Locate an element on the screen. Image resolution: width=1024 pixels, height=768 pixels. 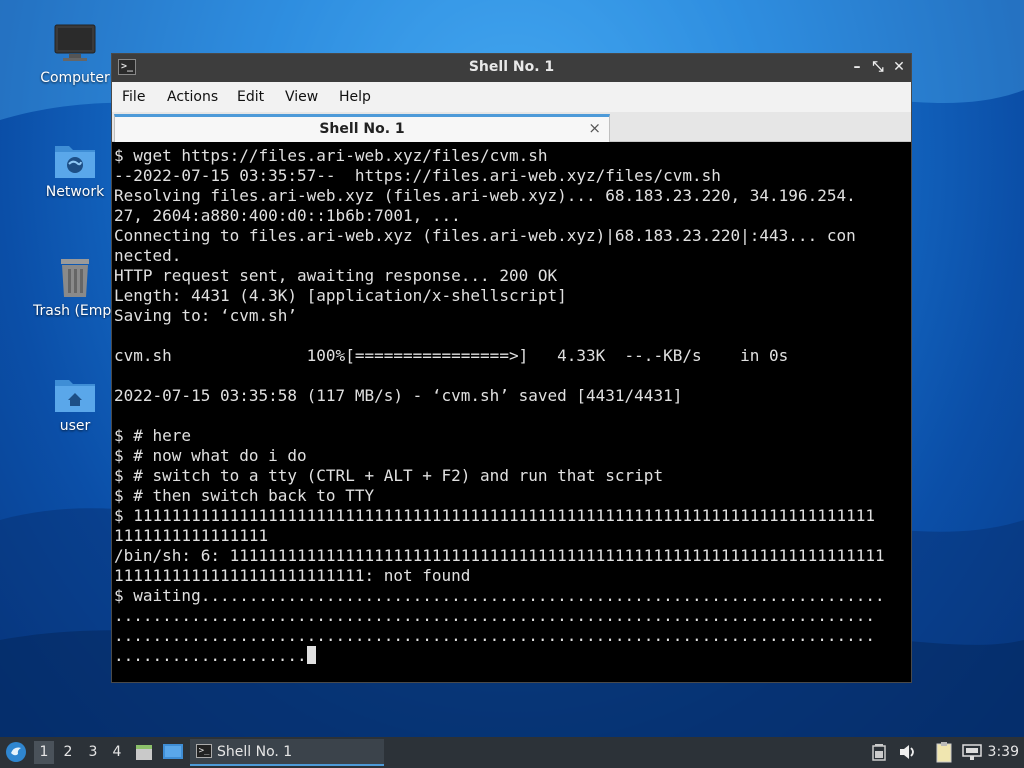
tab-close-button: × is located at coordinates (594, 128).